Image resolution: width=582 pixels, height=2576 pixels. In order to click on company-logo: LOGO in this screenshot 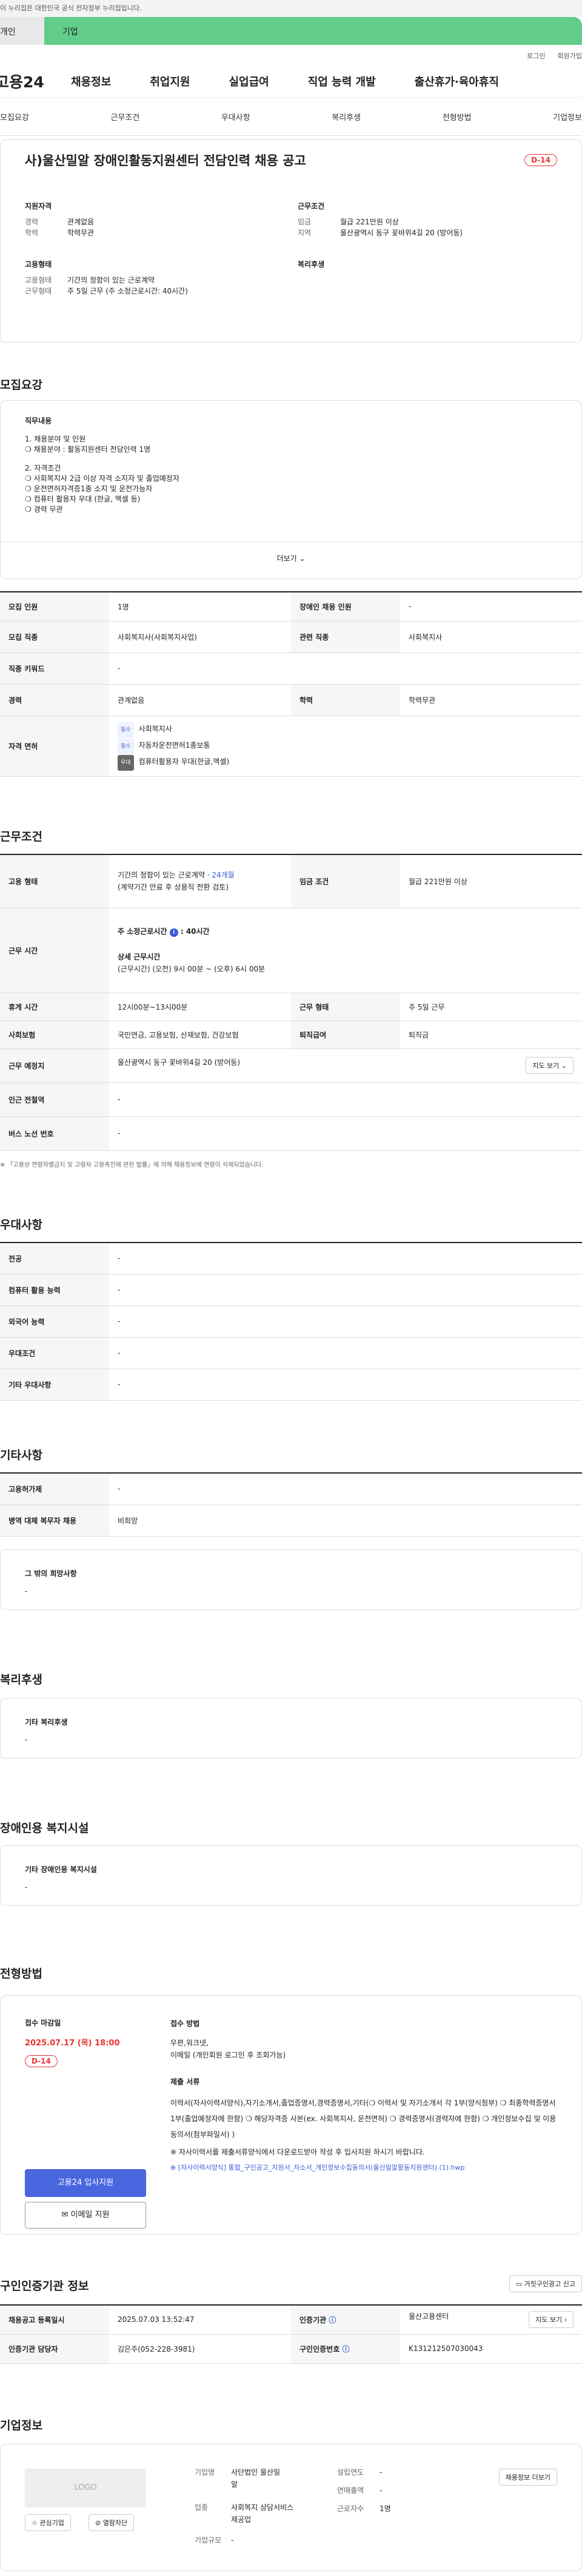, I will do `click(85, 2488)`.